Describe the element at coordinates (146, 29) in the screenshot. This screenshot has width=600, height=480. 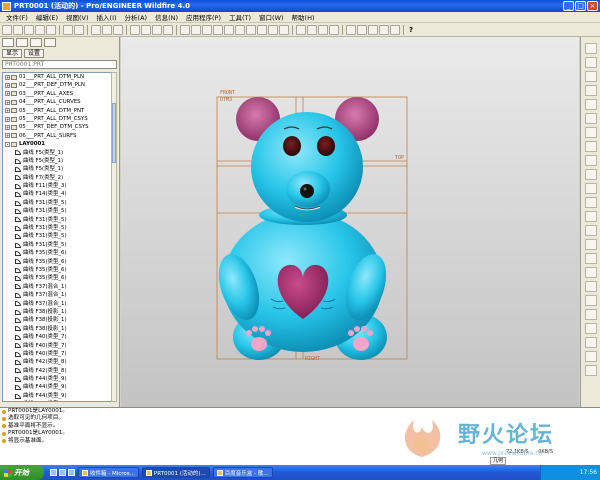
I see `find-icon` at that location.